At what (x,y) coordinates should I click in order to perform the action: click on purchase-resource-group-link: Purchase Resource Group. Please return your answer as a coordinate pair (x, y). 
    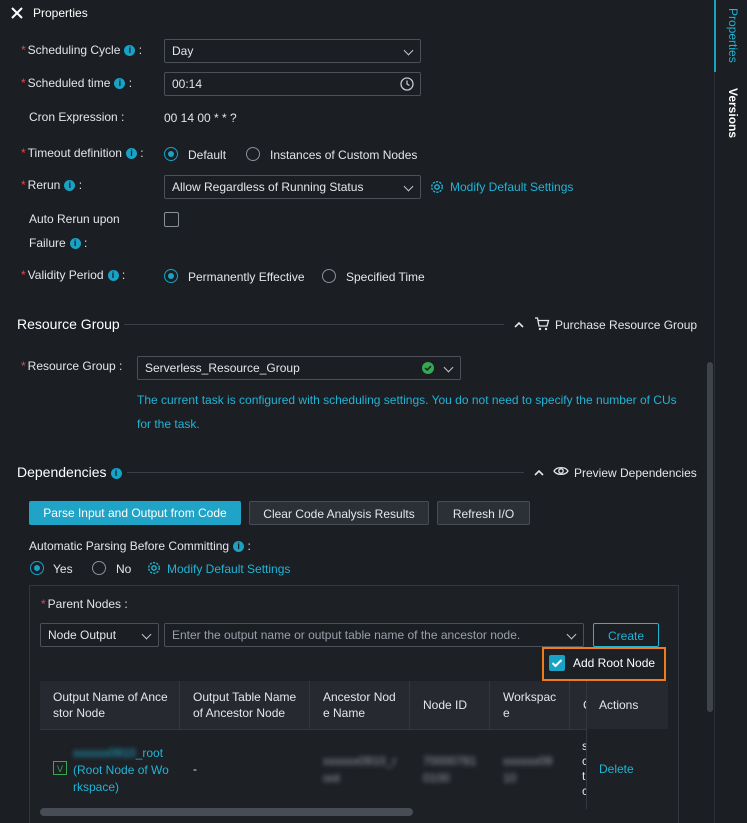
    Looking at the image, I should click on (626, 325).